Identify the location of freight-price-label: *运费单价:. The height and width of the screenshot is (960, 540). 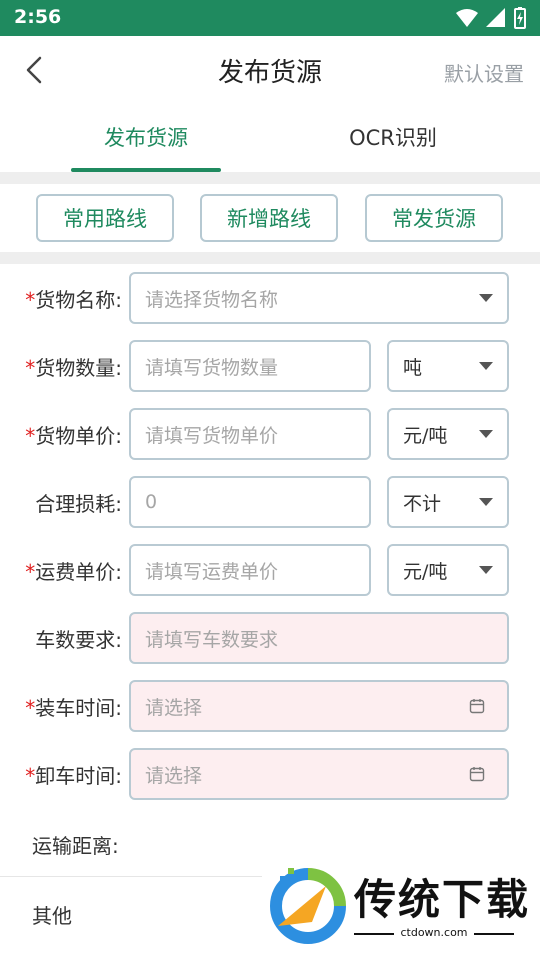
(73, 572).